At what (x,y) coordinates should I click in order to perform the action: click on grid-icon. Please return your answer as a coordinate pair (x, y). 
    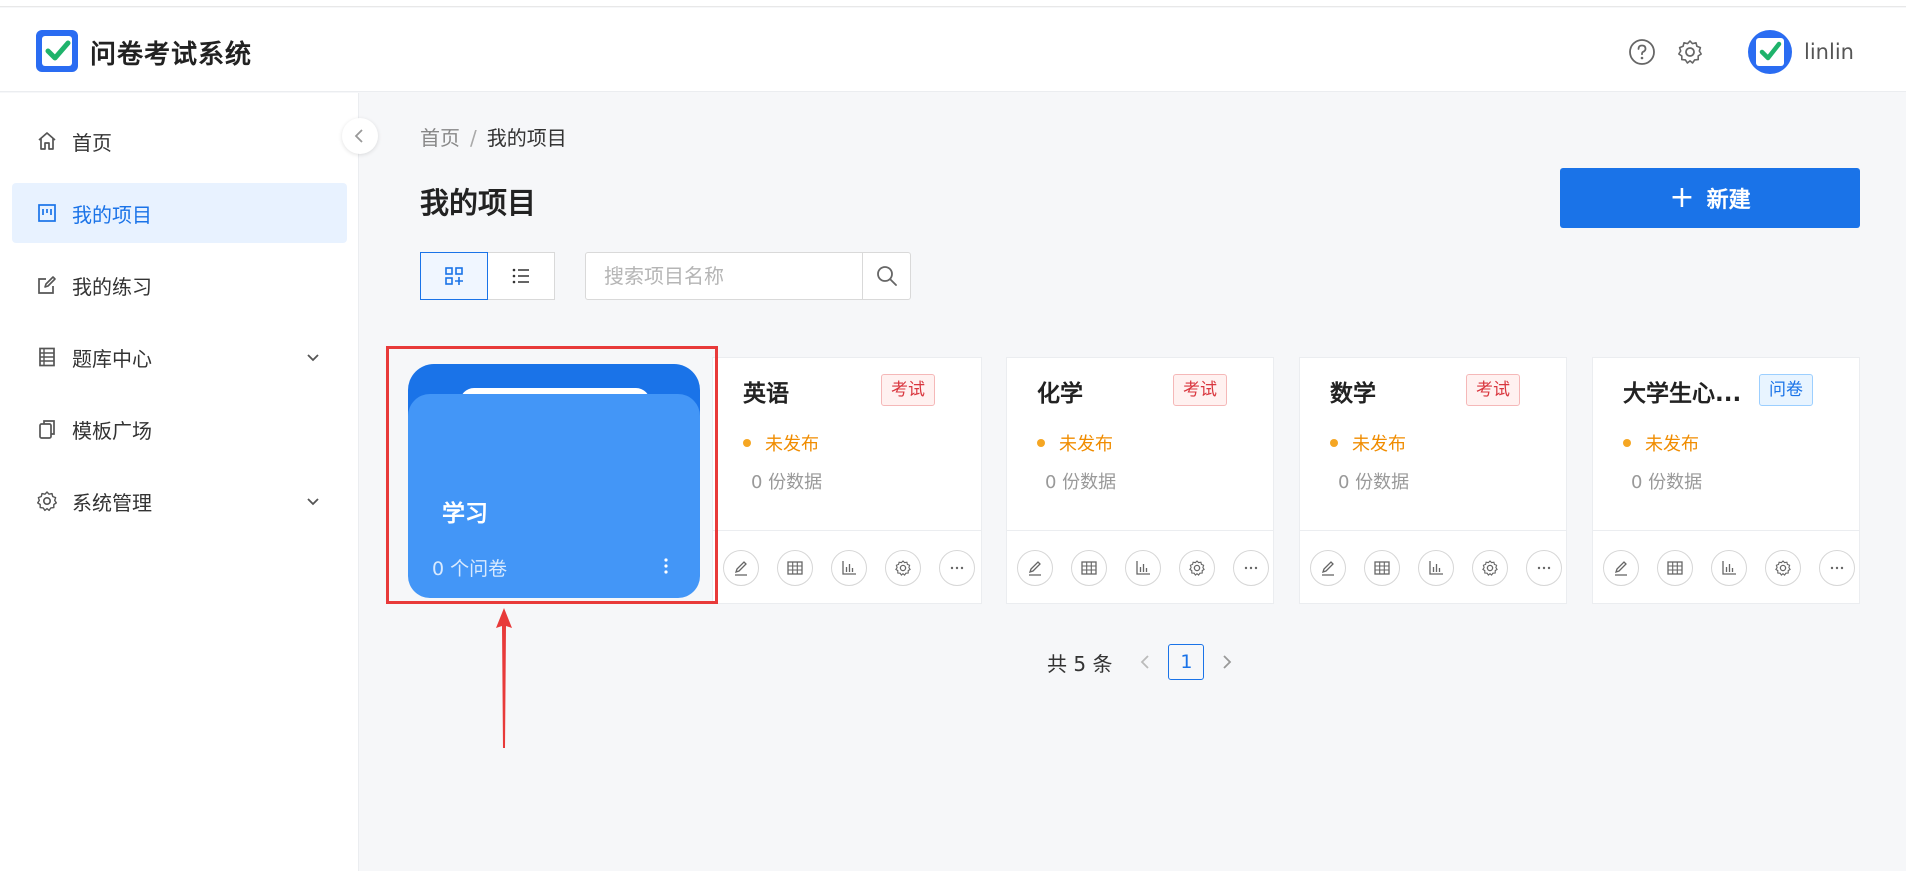
    Looking at the image, I should click on (453, 276).